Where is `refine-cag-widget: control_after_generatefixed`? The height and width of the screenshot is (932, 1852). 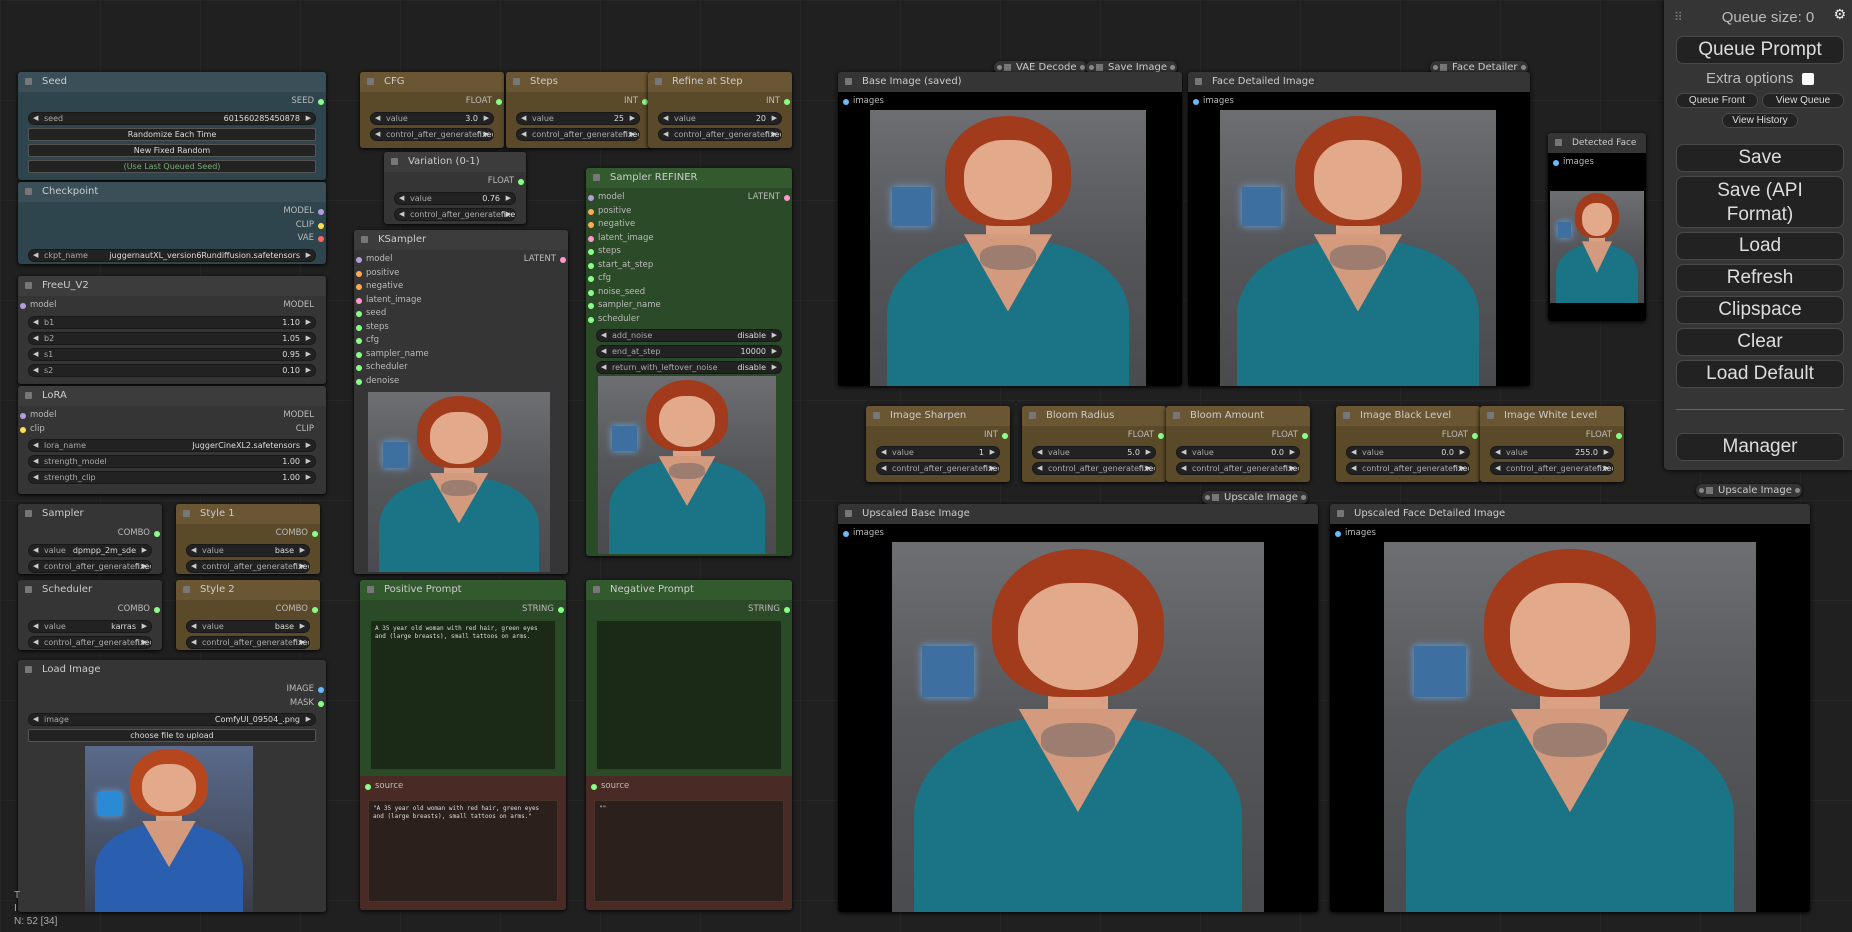
refine-cag-widget: control_after_generatefixed is located at coordinates (720, 134).